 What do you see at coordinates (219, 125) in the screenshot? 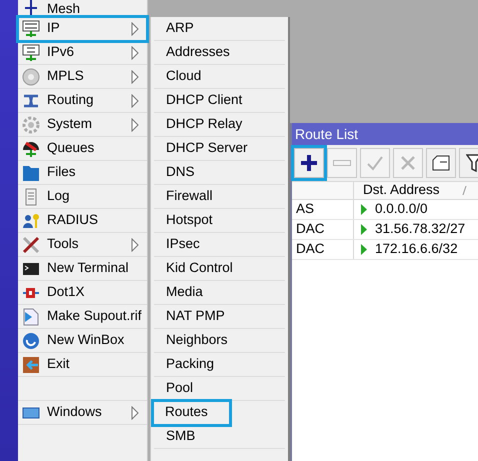
I see `menu-item: DHCP Relay` at bounding box center [219, 125].